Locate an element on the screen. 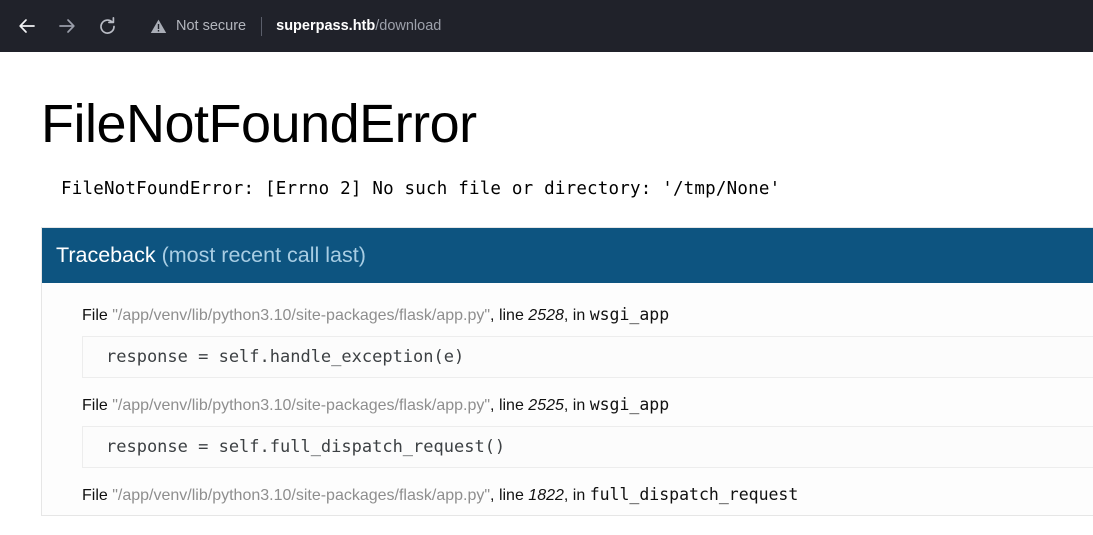 The width and height of the screenshot is (1093, 535). traceback-subheading: (most recent call last) is located at coordinates (263, 254).